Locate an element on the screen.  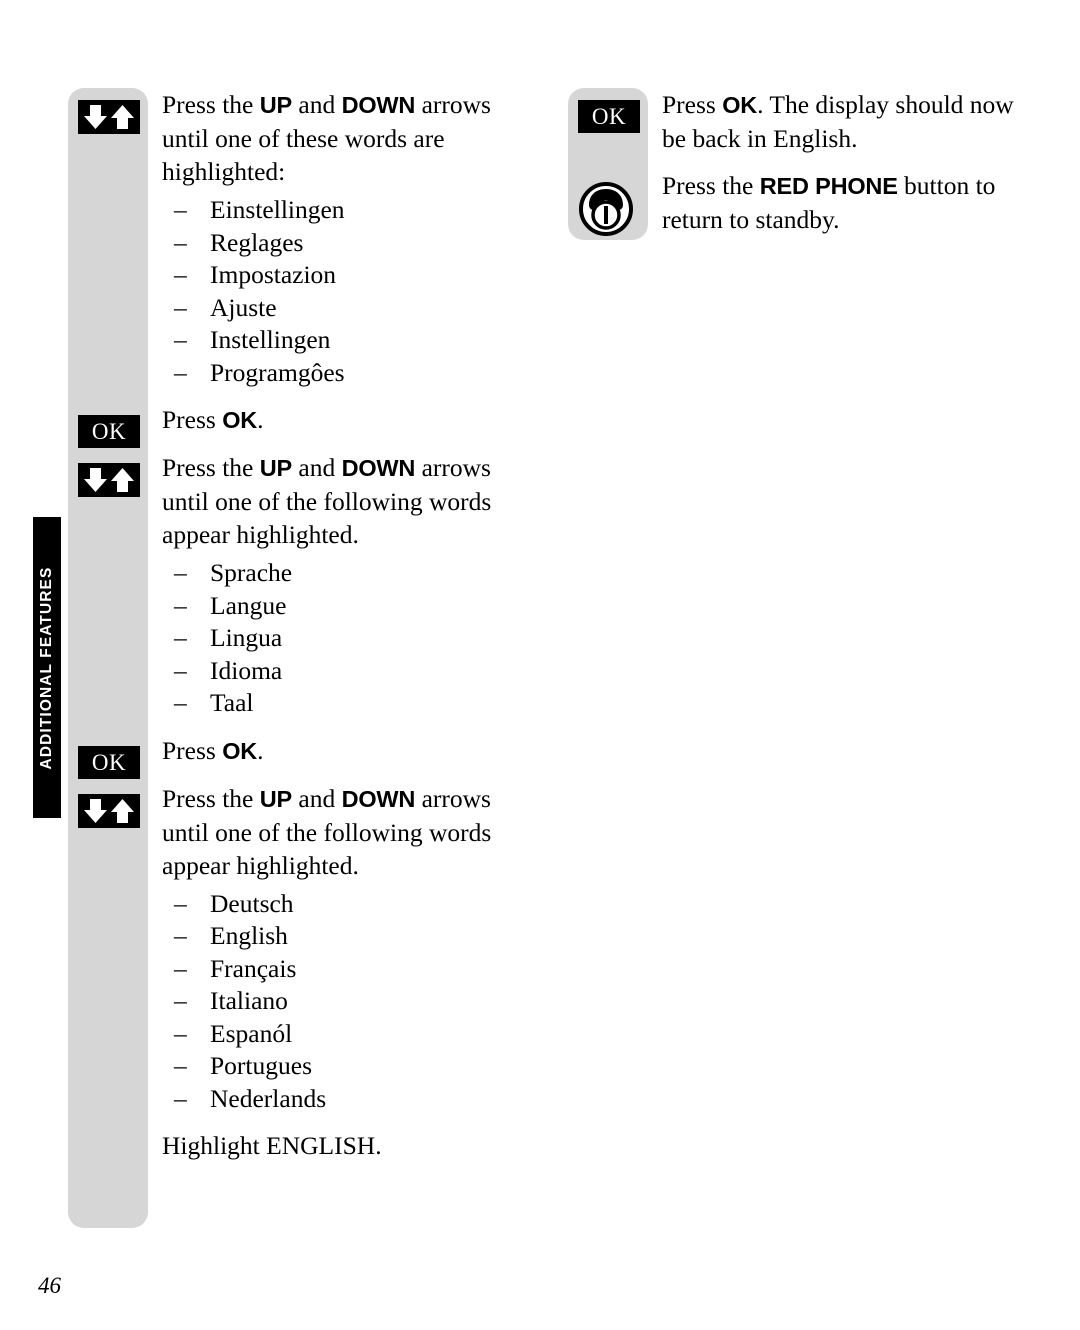
list-item-label: Einstellingen is located at coordinates (277, 209).